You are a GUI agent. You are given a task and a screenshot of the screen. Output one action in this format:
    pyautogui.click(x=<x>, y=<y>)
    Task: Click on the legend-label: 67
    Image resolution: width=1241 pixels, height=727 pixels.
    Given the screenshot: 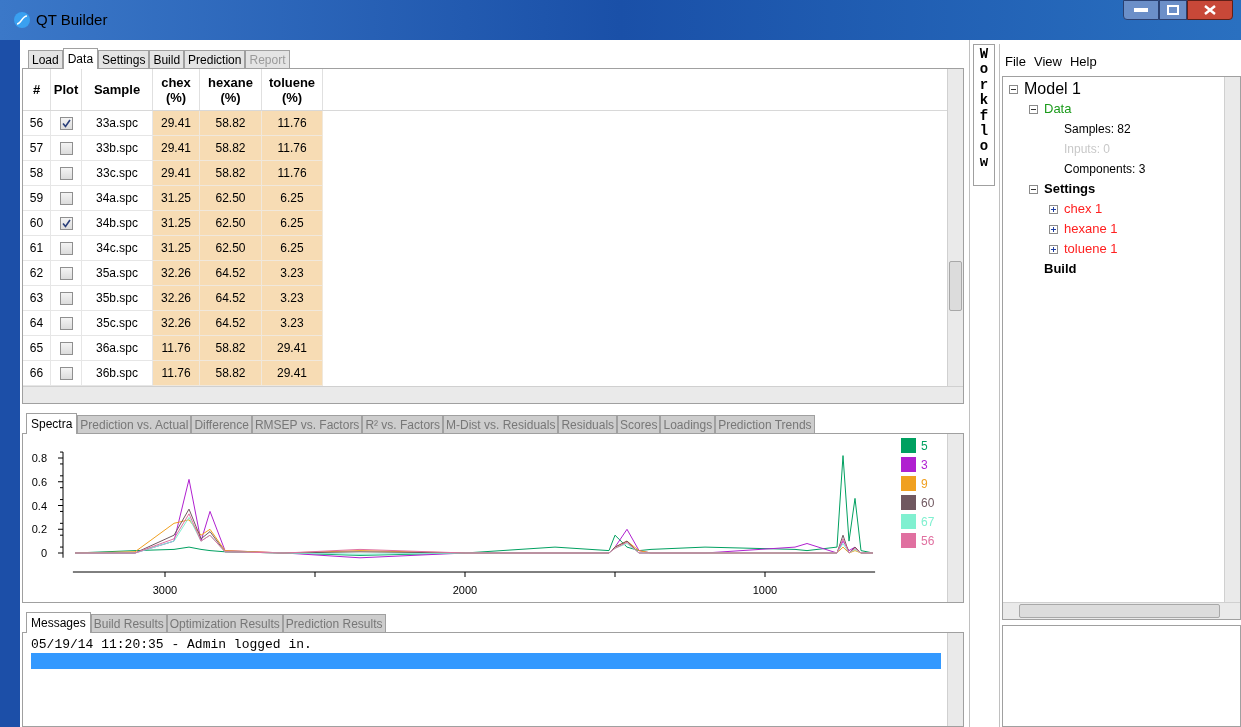 What is the action you would take?
    pyautogui.click(x=928, y=522)
    